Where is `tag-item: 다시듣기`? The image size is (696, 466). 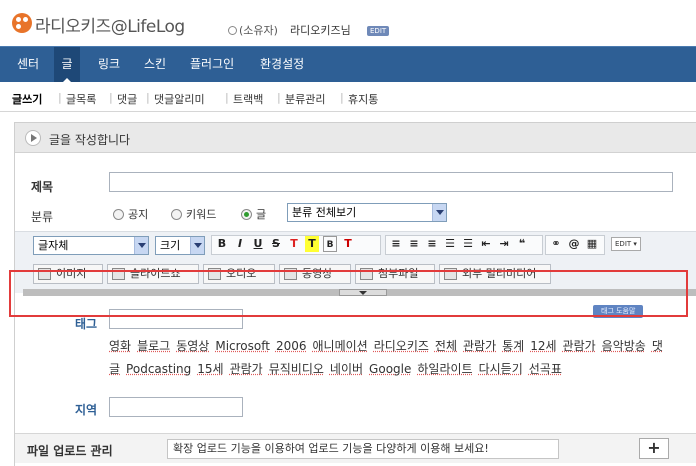
tag-item: 다시듣기 is located at coordinates (501, 369).